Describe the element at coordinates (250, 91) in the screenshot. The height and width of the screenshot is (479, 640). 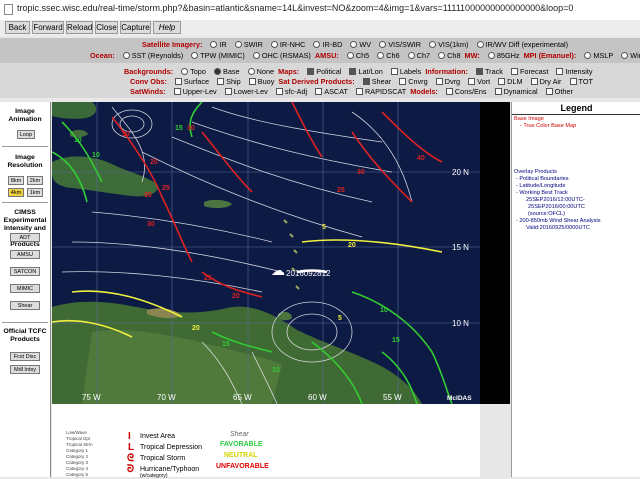
I see `opt-lower-lev: Lower-Lev` at that location.